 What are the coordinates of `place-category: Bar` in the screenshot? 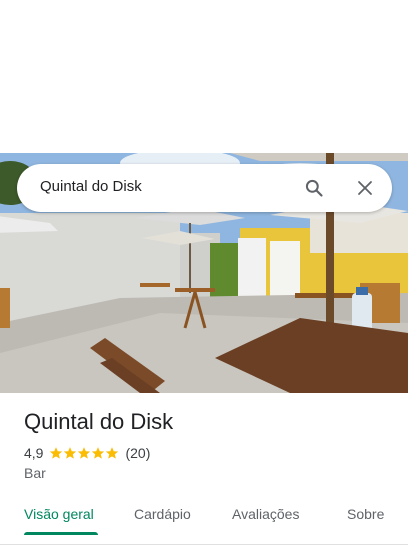 It's located at (35, 473).